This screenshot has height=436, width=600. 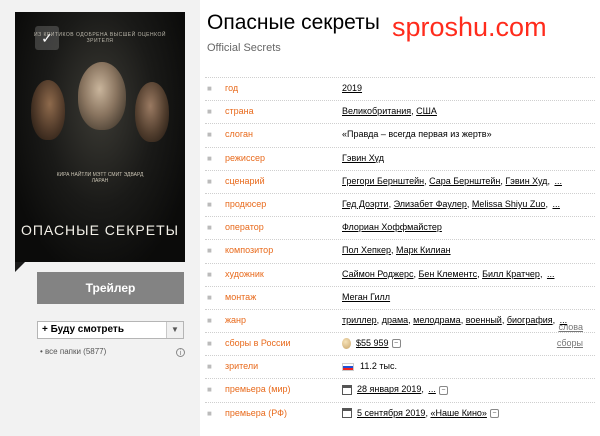 I want to click on poster-title-text: ОПАСНЫЕ СЕКРЕТЫ, so click(x=100, y=230).